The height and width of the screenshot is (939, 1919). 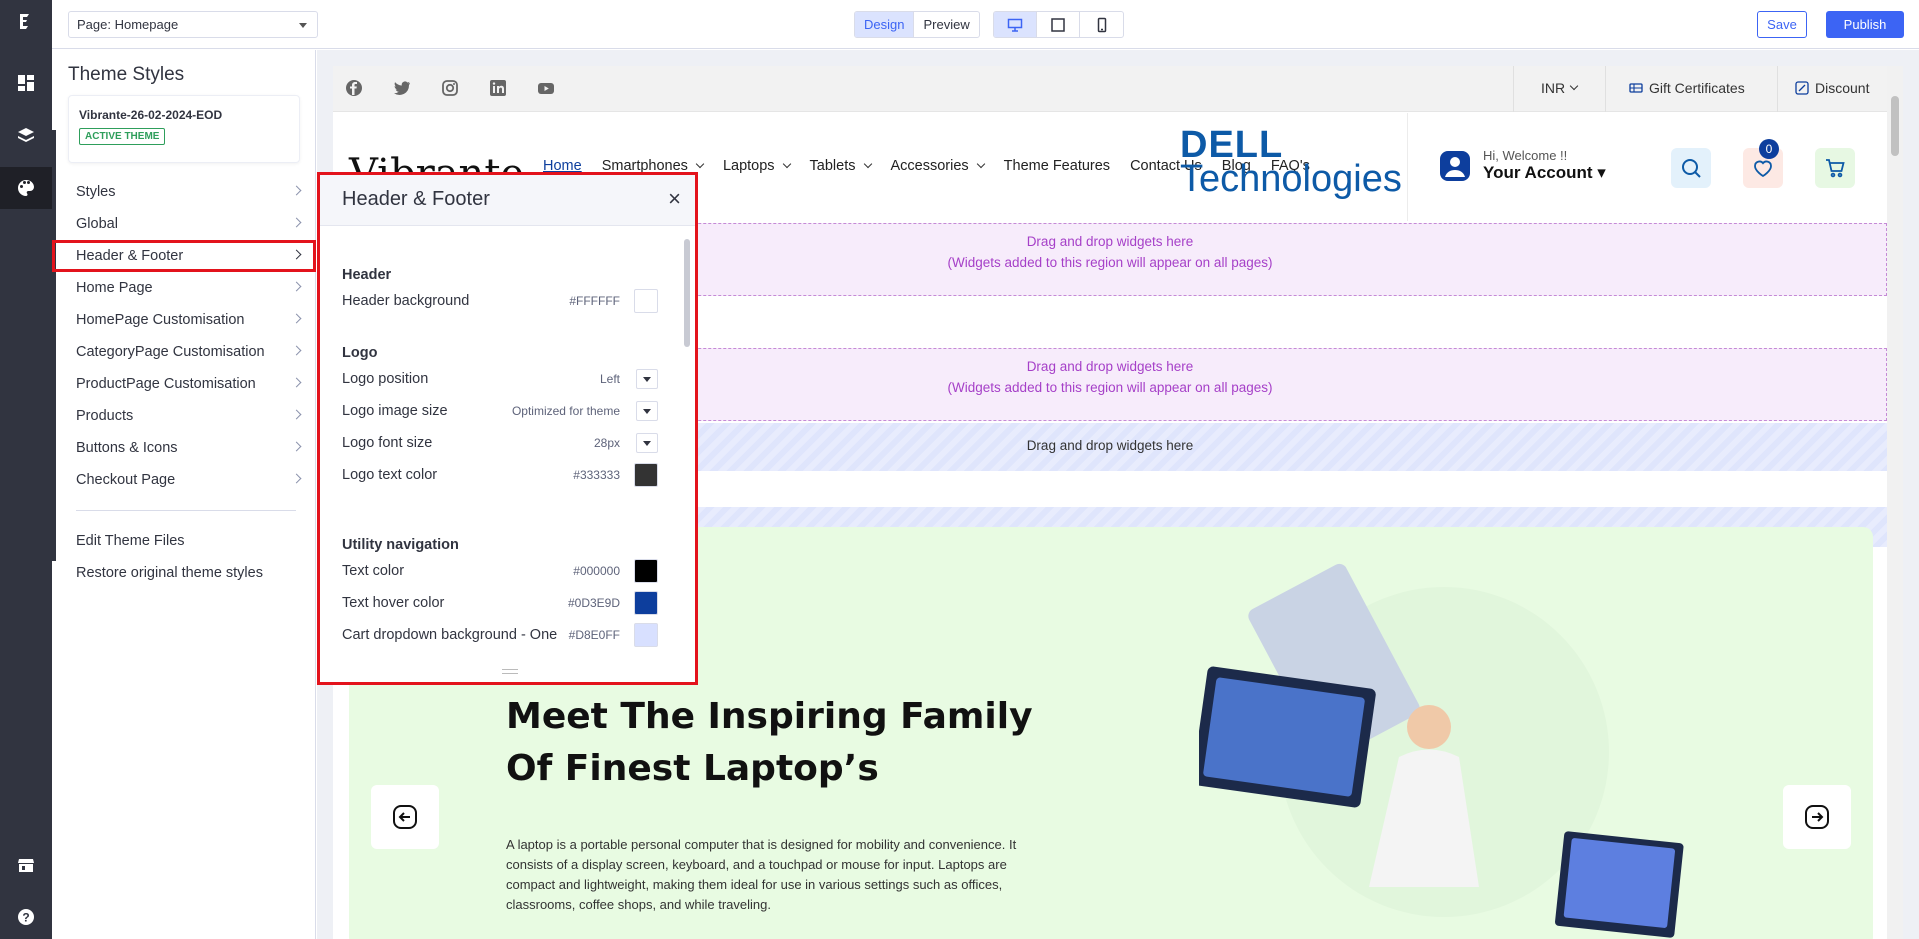 I want to click on dell-logo: DELL Technologies, so click(x=1291, y=163).